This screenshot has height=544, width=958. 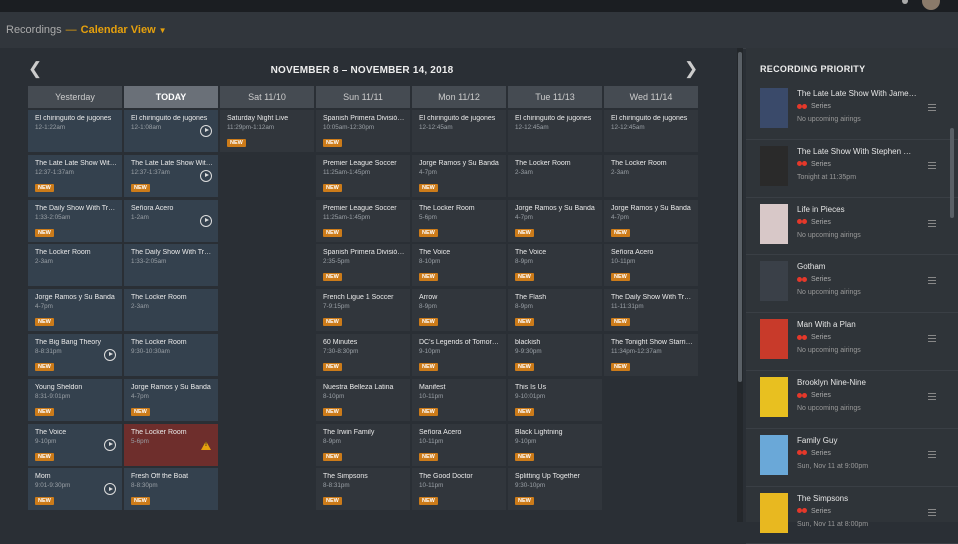 What do you see at coordinates (363, 444) in the screenshot?
I see `recording-cell: The Irwin Family 8-9pm NEW` at bounding box center [363, 444].